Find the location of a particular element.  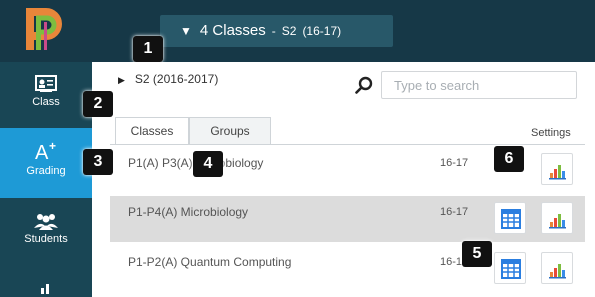

powerschool-logo is located at coordinates (43, 31).